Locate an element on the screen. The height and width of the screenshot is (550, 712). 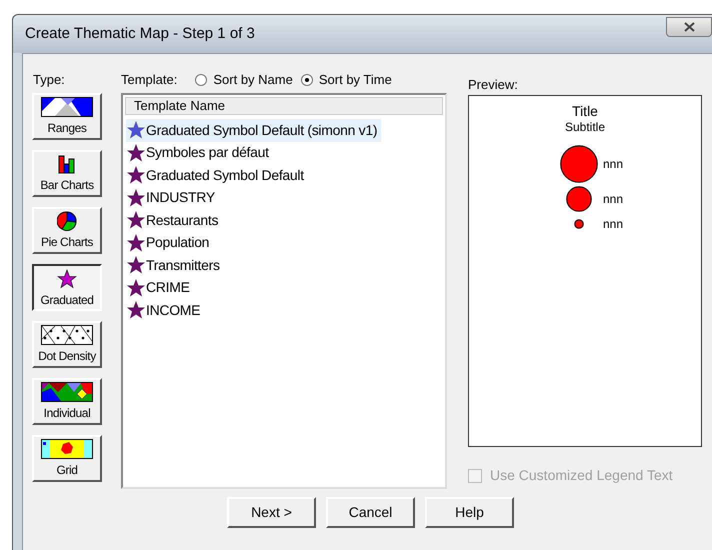
map-type-button: Ranges is located at coordinates (67, 116).